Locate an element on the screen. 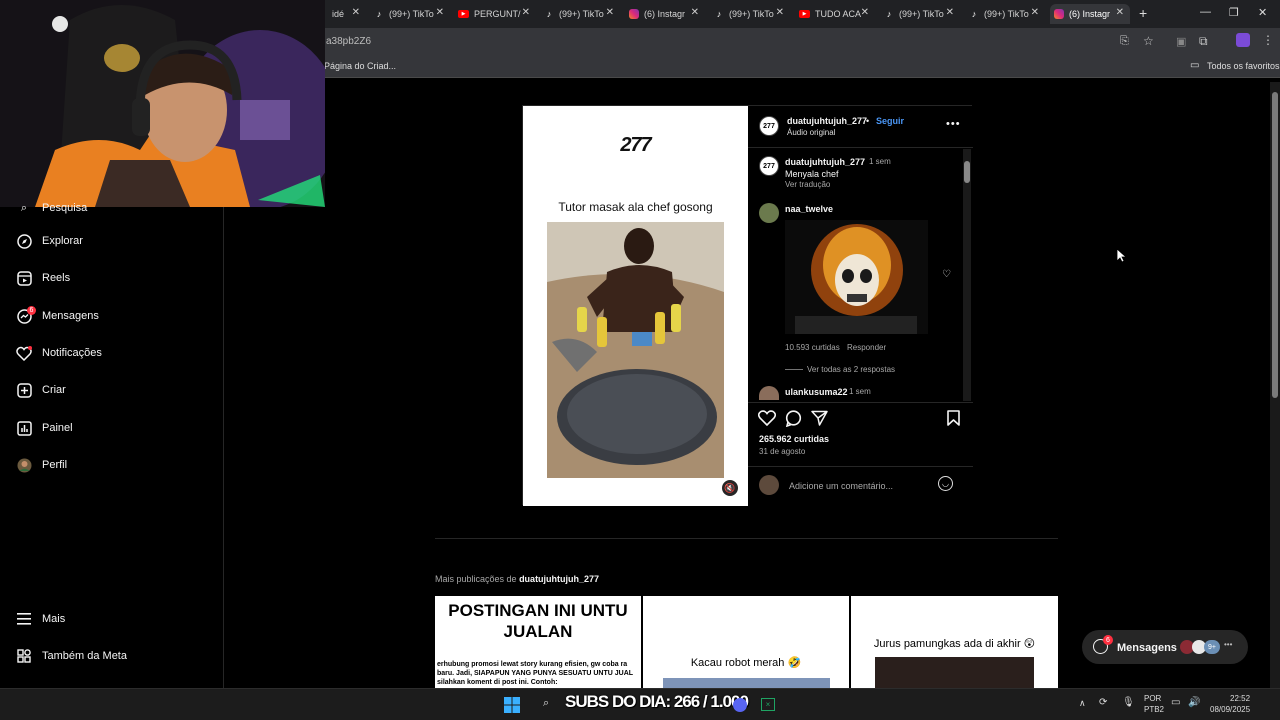 Image resolution: width=1280 pixels, height=720 pixels. close-window-icon: ✕ is located at coordinates (1262, 12).